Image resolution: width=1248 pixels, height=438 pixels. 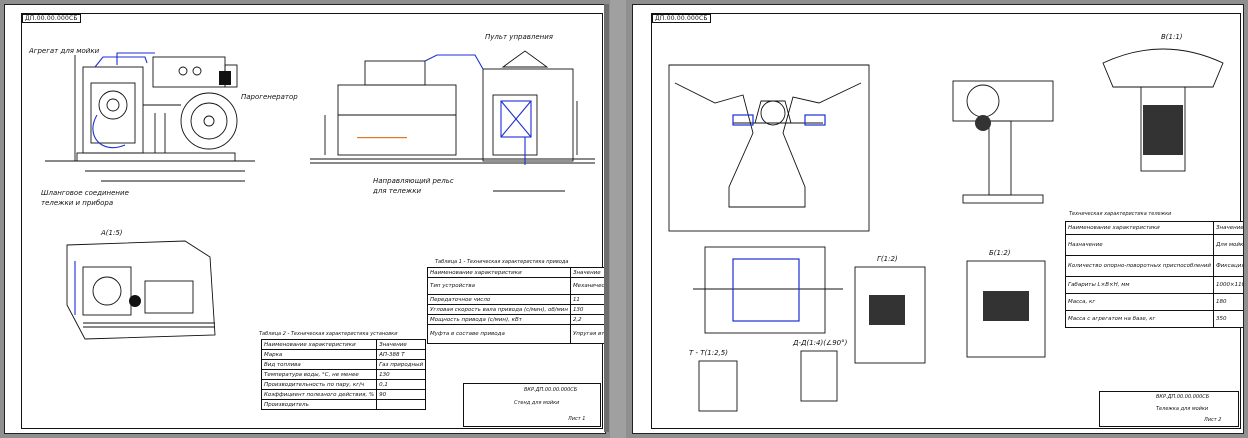 What do you see at coordinates (319, 364) in the screenshot?
I see `table-cell: Вид топлива` at bounding box center [319, 364].